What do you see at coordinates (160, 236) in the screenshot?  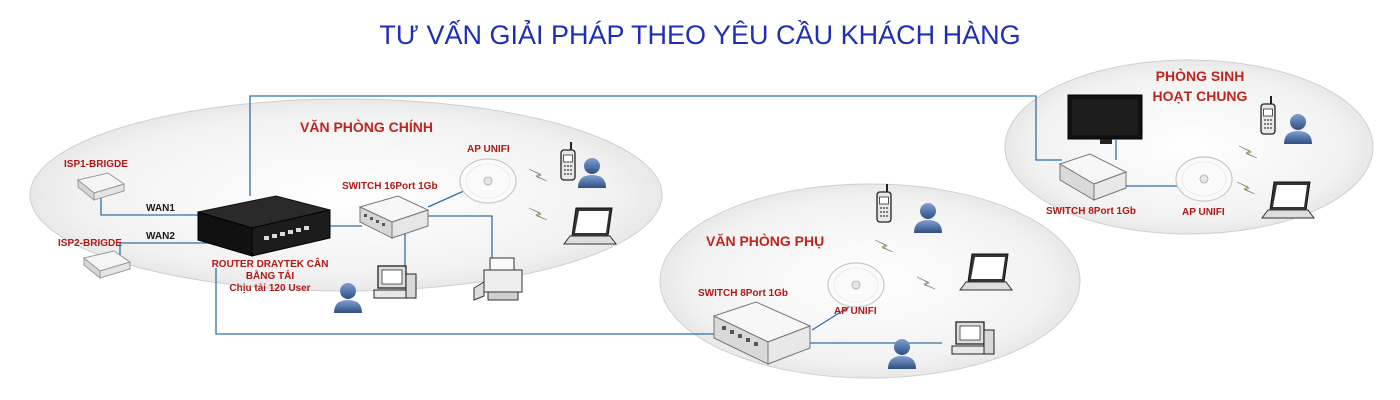 I see `wan2-label: WAN2` at bounding box center [160, 236].